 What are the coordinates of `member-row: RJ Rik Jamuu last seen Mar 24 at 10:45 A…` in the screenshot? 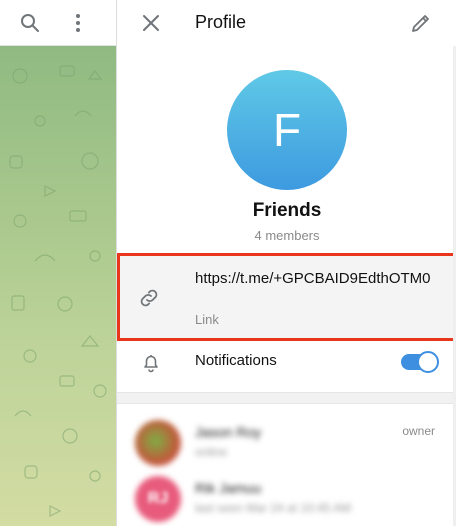 It's located at (286, 498).